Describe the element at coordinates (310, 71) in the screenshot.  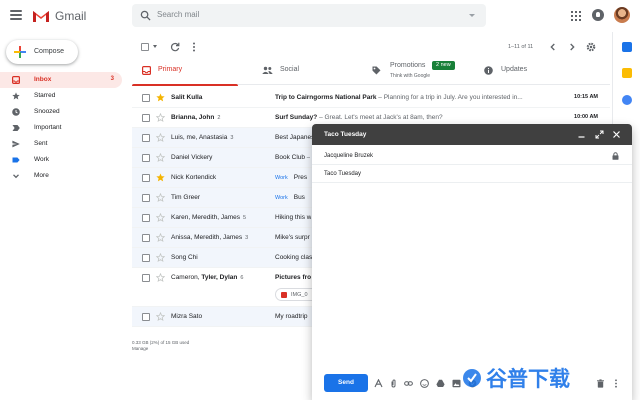
I see `tab-social: Social` at that location.